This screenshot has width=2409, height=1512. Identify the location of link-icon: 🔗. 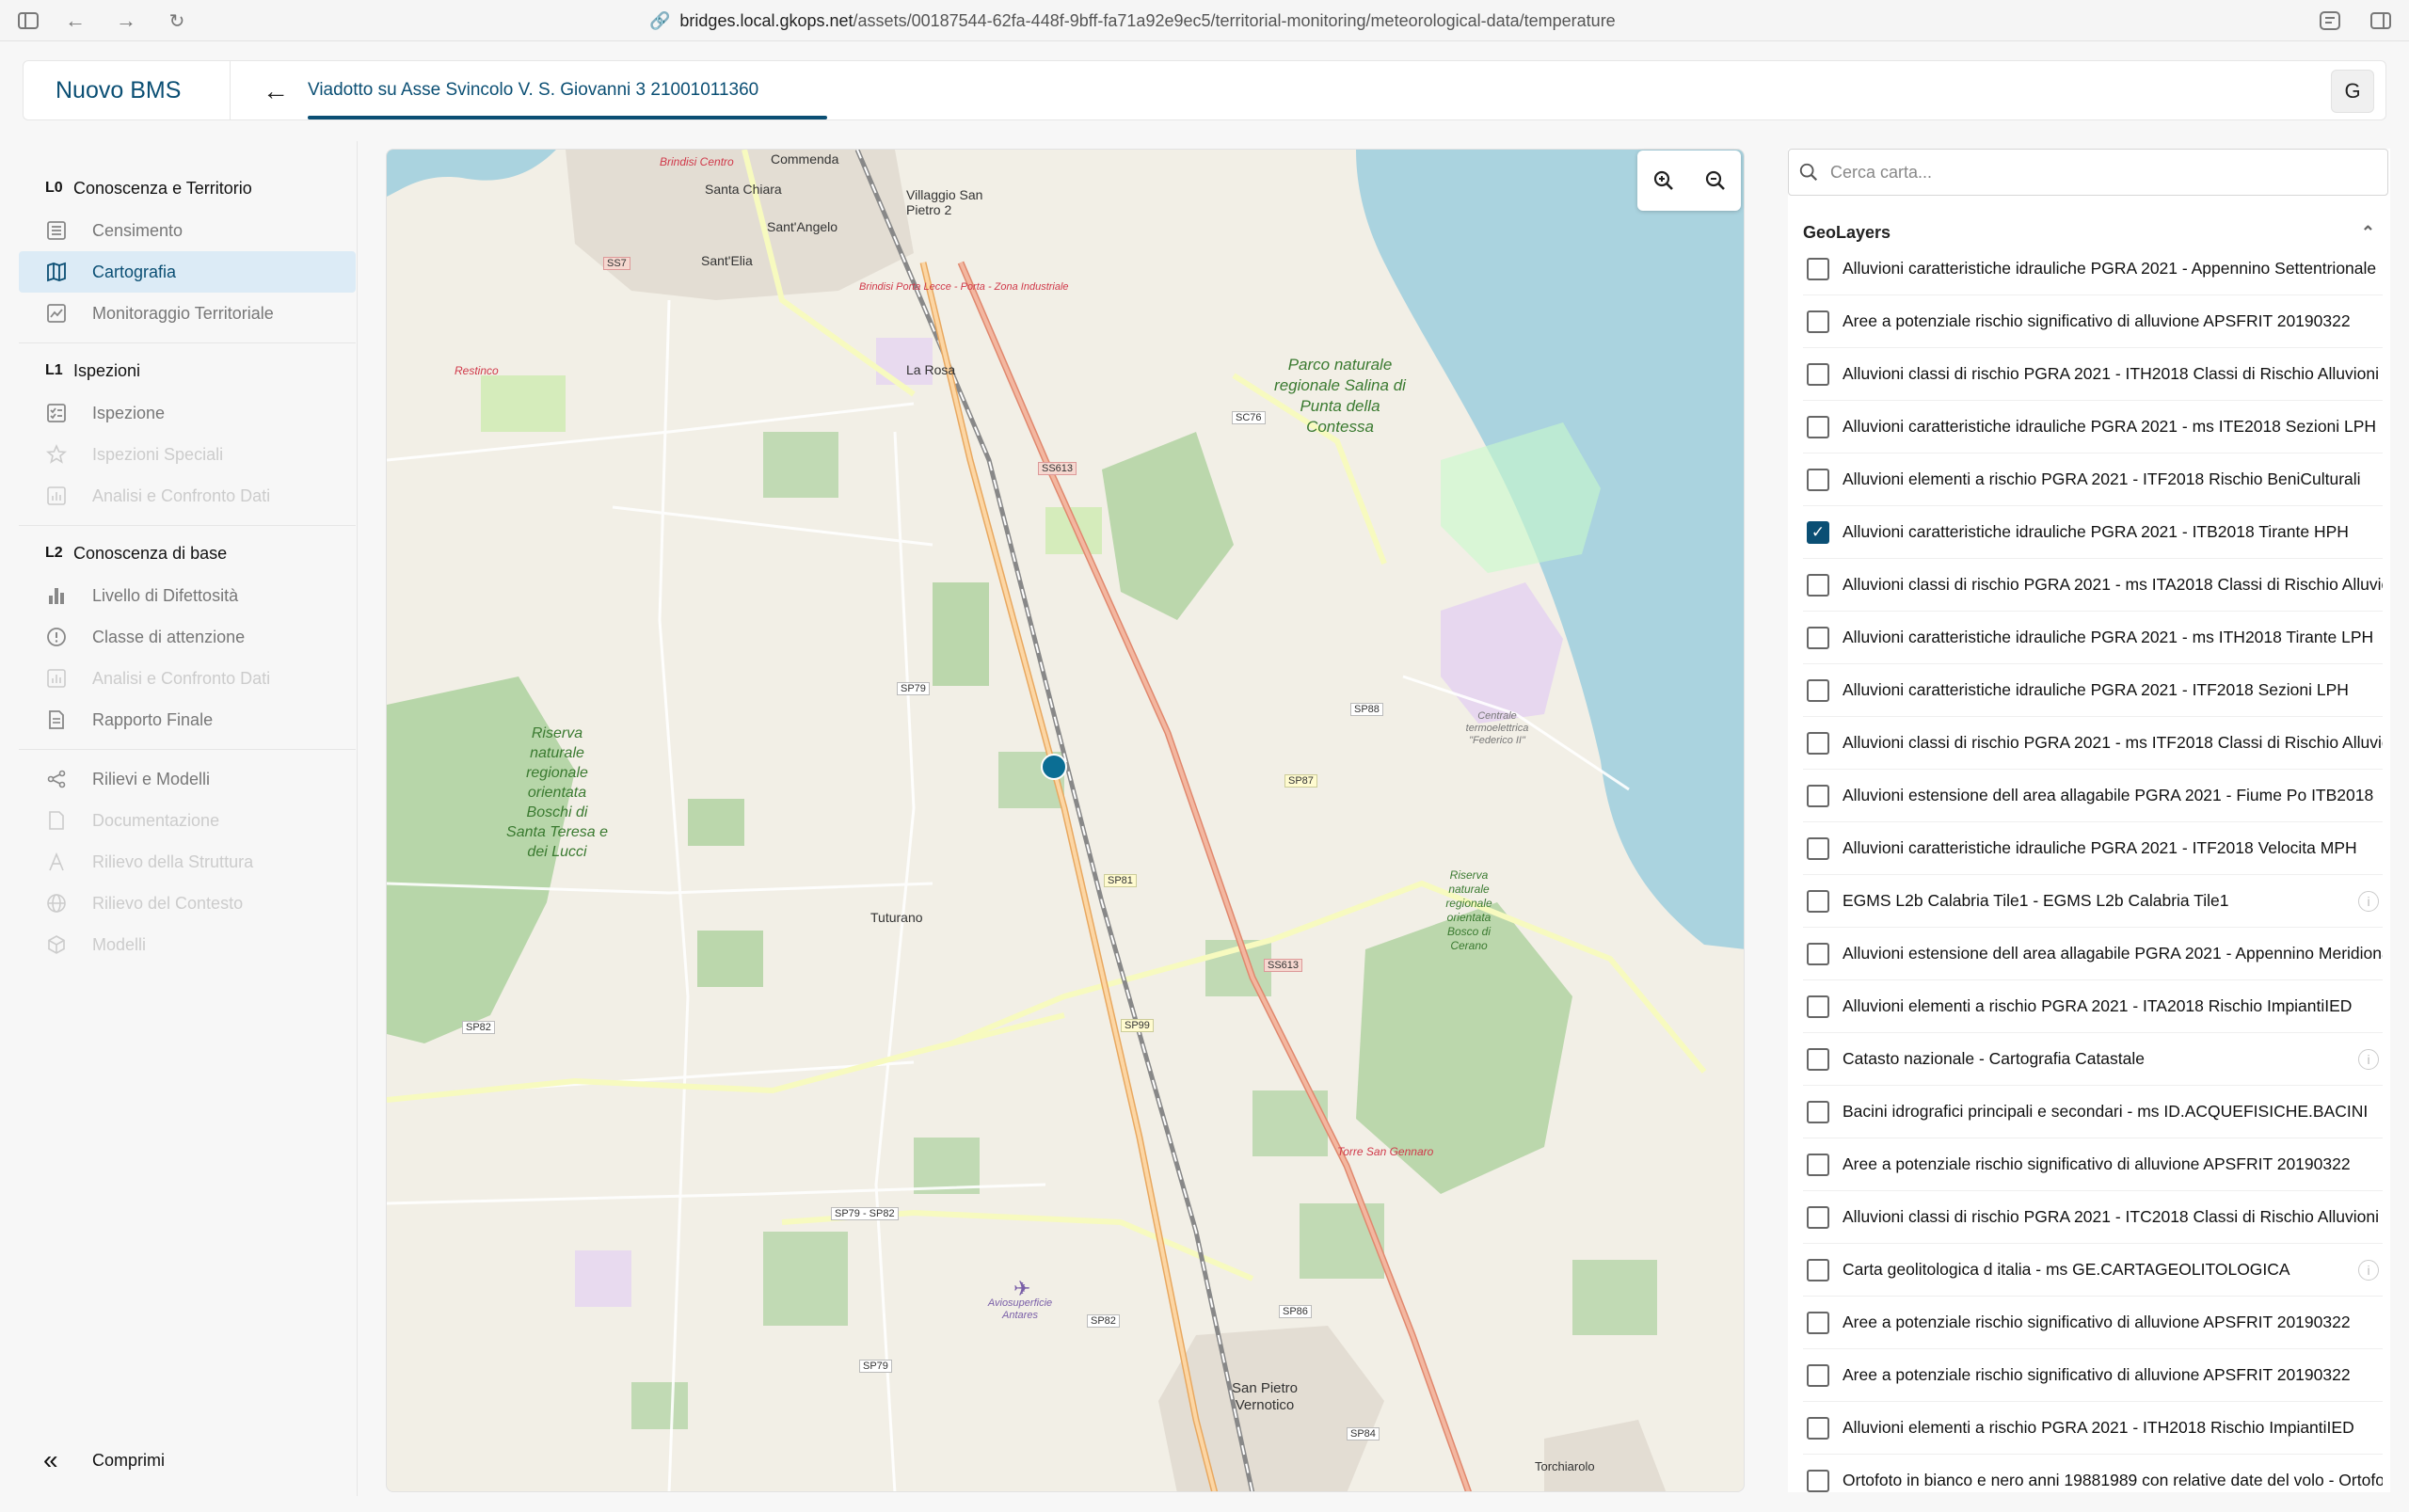
(660, 20).